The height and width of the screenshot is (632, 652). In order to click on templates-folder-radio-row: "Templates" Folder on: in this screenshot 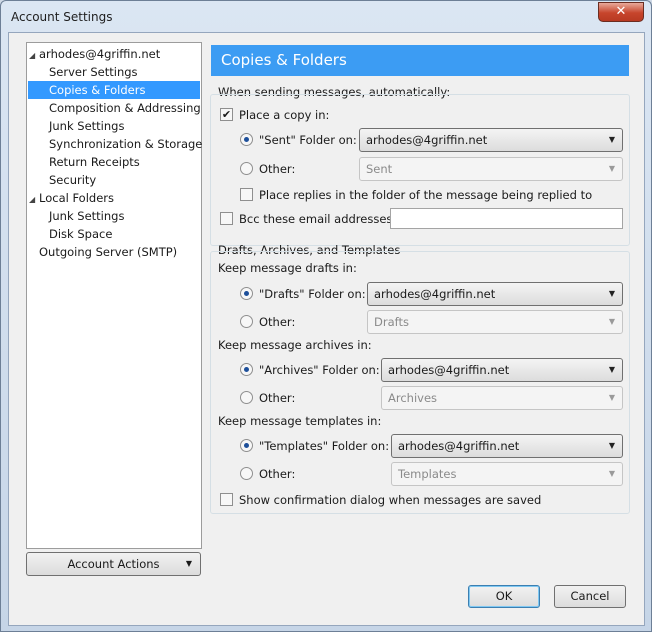, I will do `click(314, 446)`.